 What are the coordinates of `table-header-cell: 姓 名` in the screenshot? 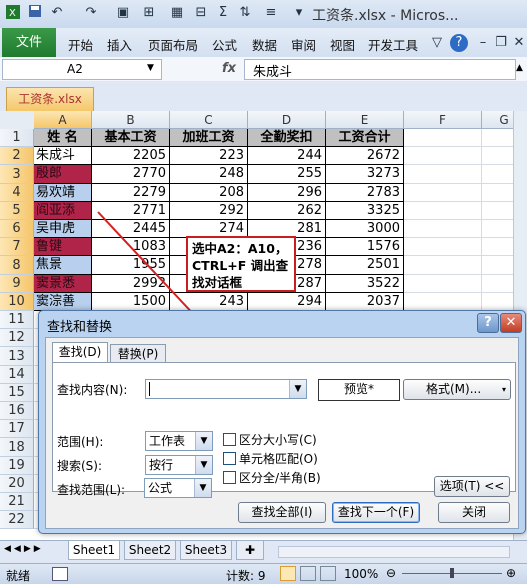 It's located at (63, 138).